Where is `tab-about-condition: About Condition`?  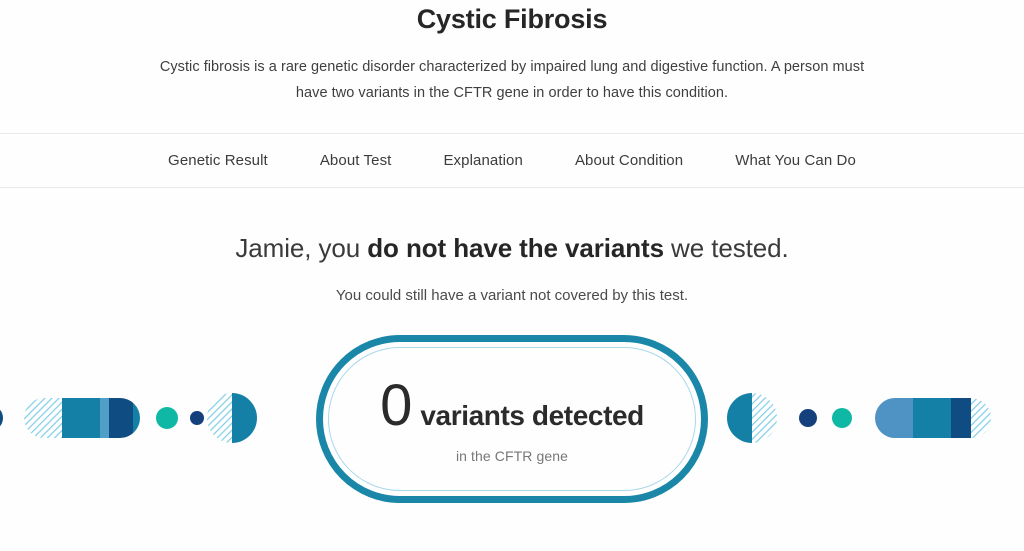 tab-about-condition: About Condition is located at coordinates (629, 160).